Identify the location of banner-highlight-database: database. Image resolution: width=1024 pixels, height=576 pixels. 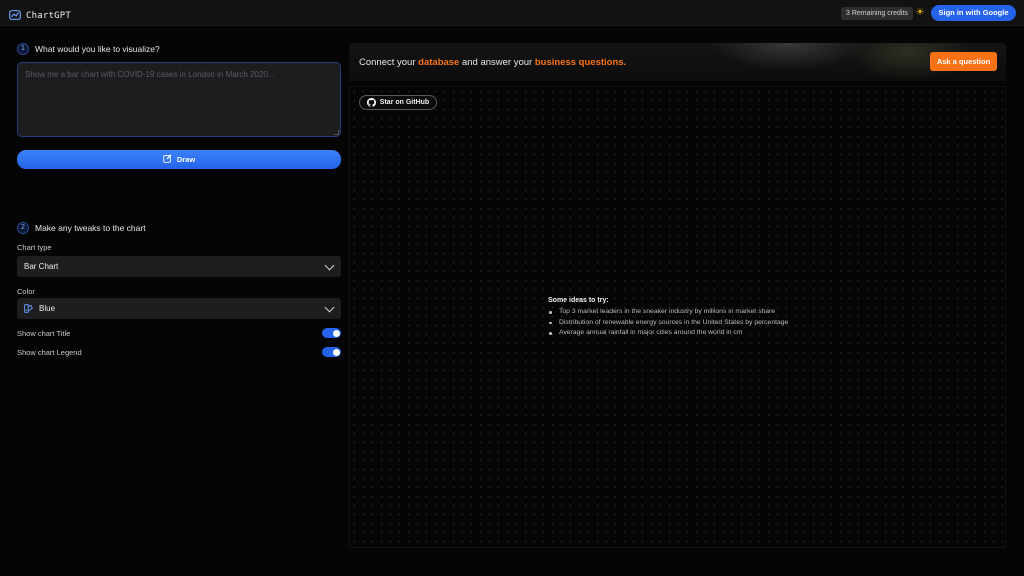
(439, 62).